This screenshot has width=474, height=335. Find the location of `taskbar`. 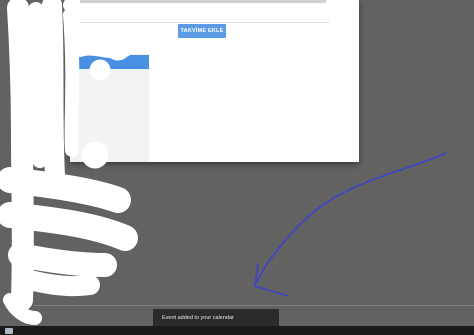

taskbar is located at coordinates (237, 330).